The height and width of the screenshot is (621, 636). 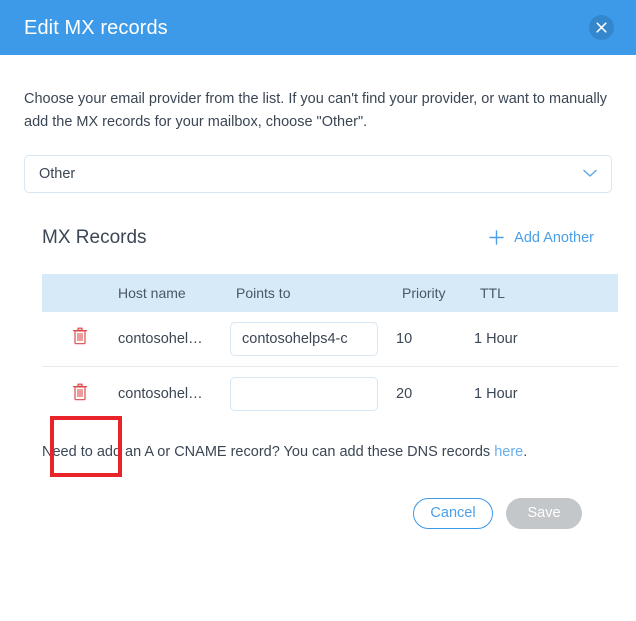 I want to click on column-header-priority: Priority, so click(x=424, y=292).